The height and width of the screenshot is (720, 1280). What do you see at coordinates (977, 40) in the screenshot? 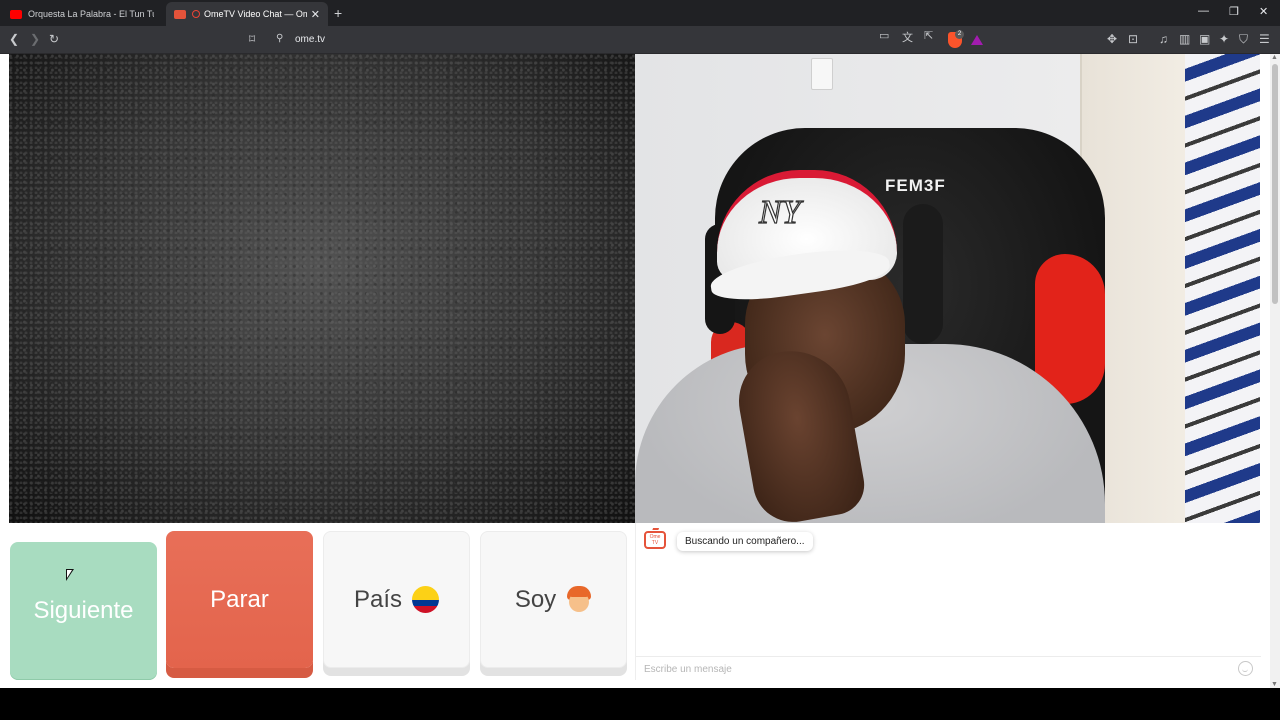
I see `brave-rewards-icon` at bounding box center [977, 40].